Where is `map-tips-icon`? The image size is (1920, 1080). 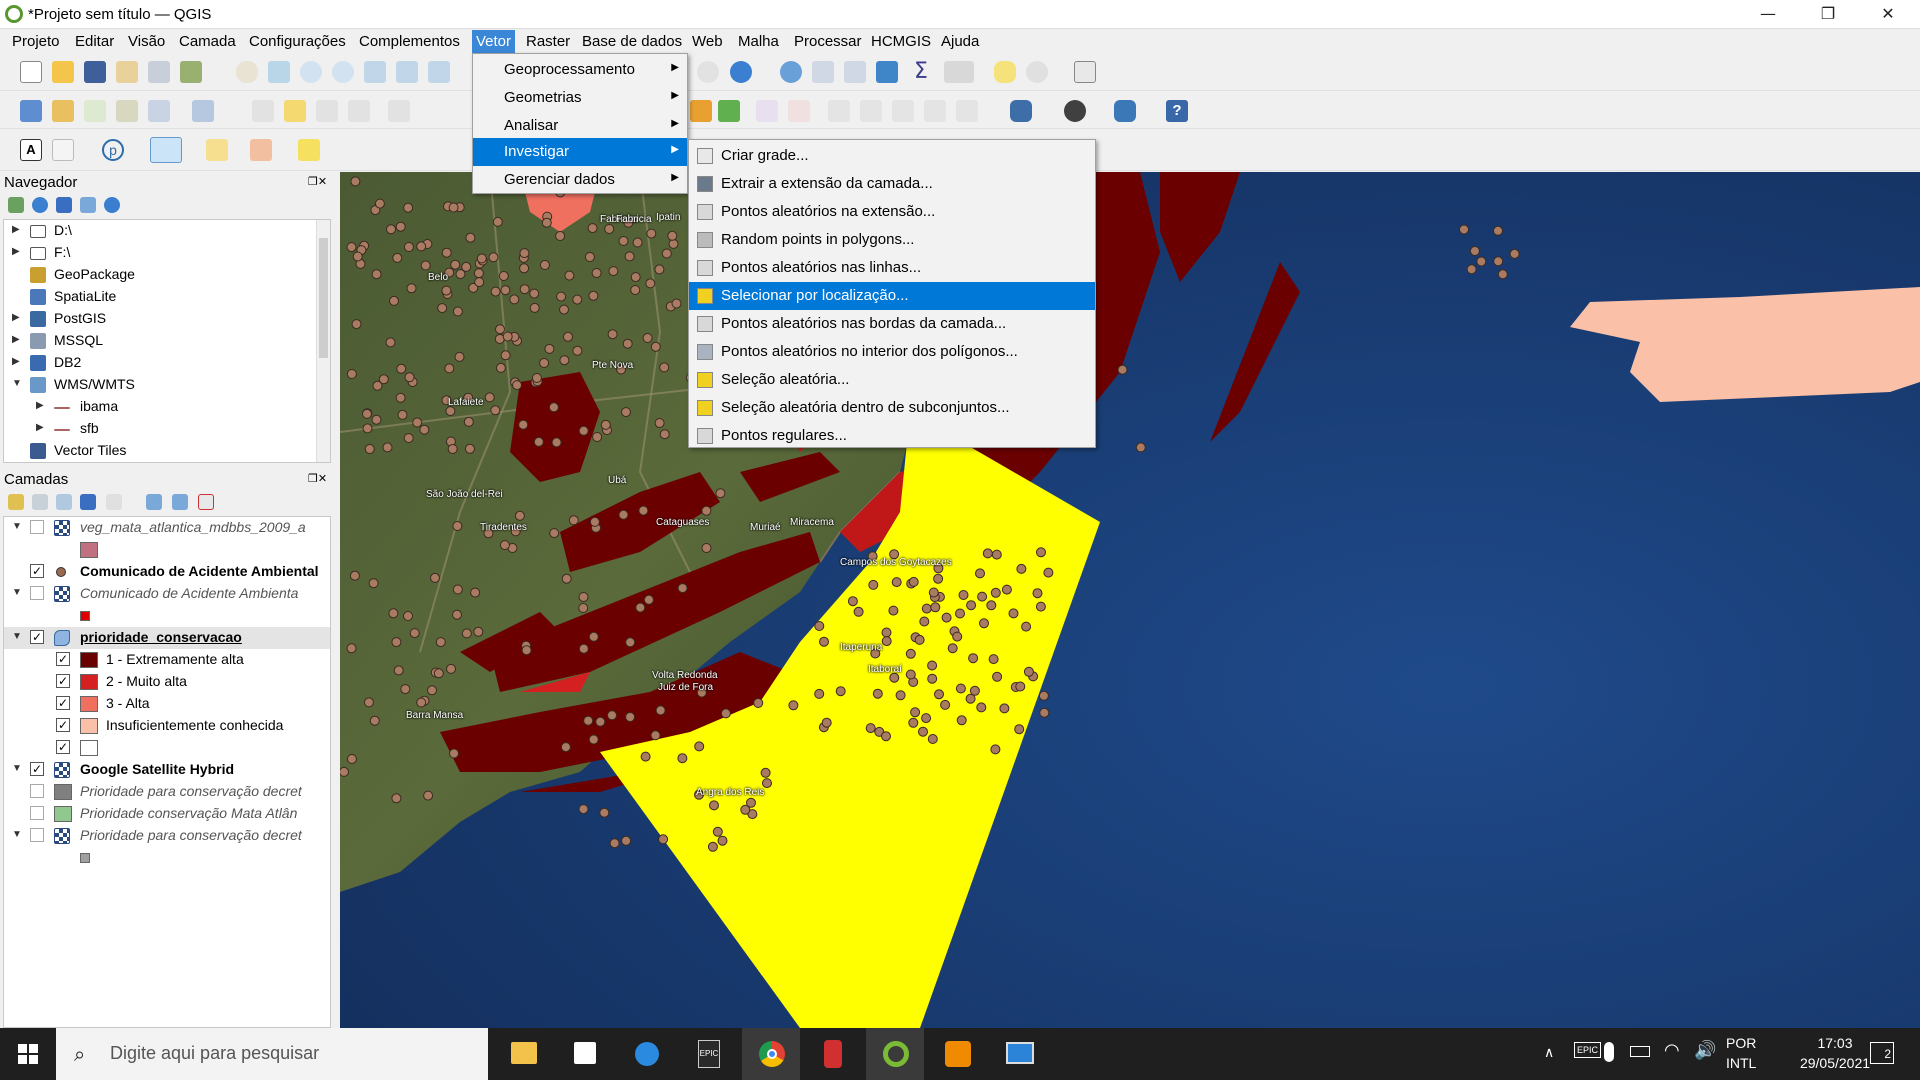 map-tips-icon is located at coordinates (1005, 72).